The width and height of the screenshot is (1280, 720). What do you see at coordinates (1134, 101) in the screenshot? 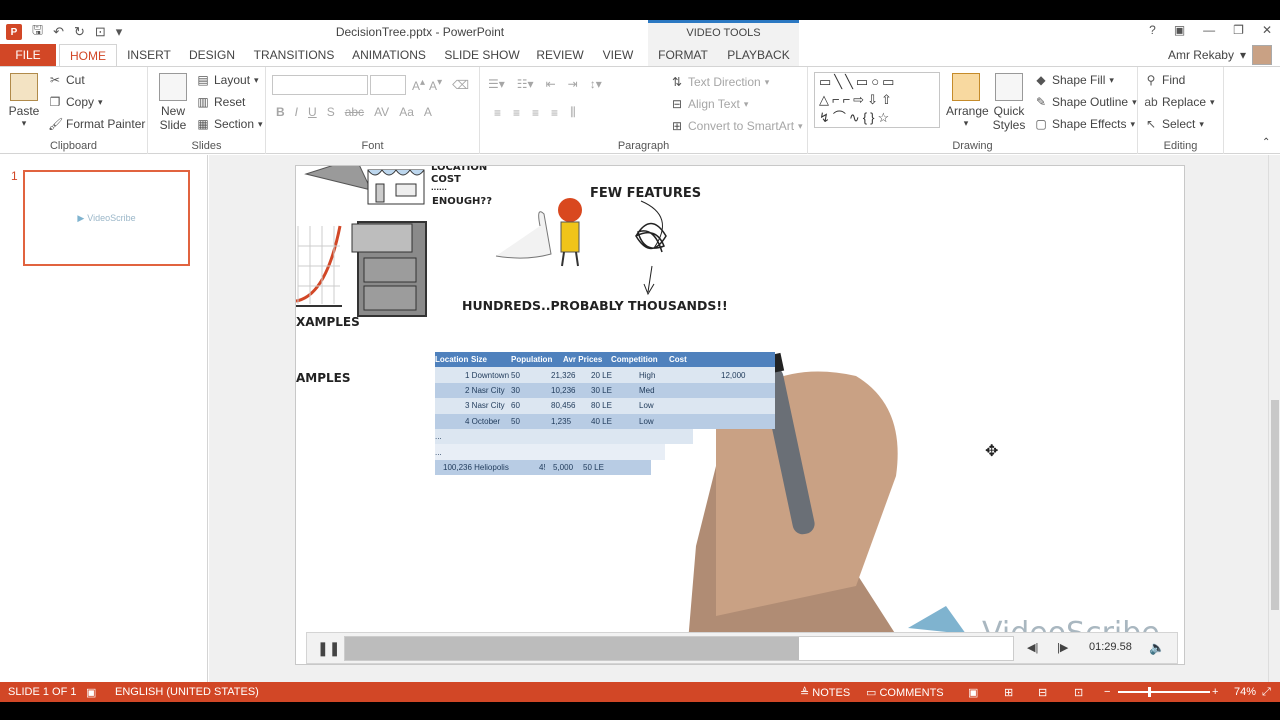
I see `chevron-down-icon: ▾` at bounding box center [1134, 101].